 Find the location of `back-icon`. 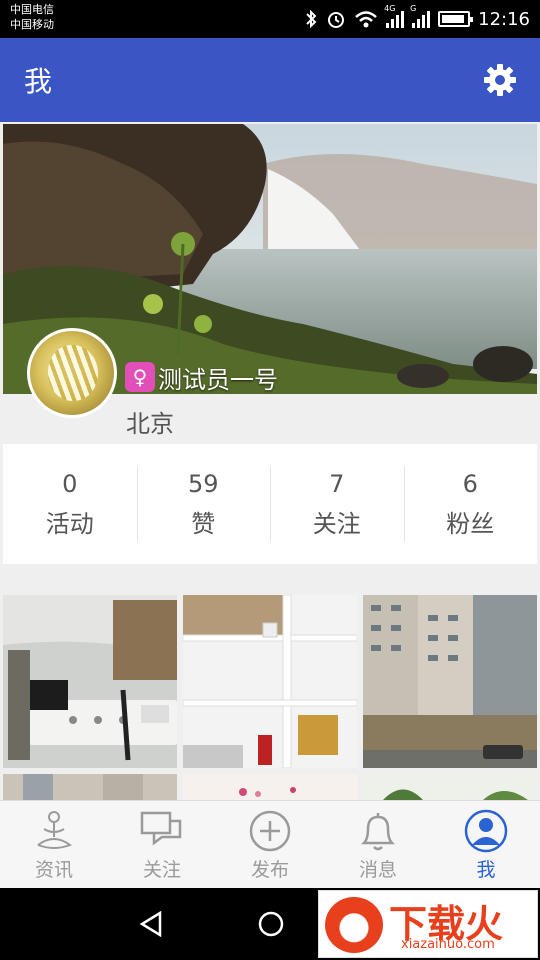

back-icon is located at coordinates (152, 924).